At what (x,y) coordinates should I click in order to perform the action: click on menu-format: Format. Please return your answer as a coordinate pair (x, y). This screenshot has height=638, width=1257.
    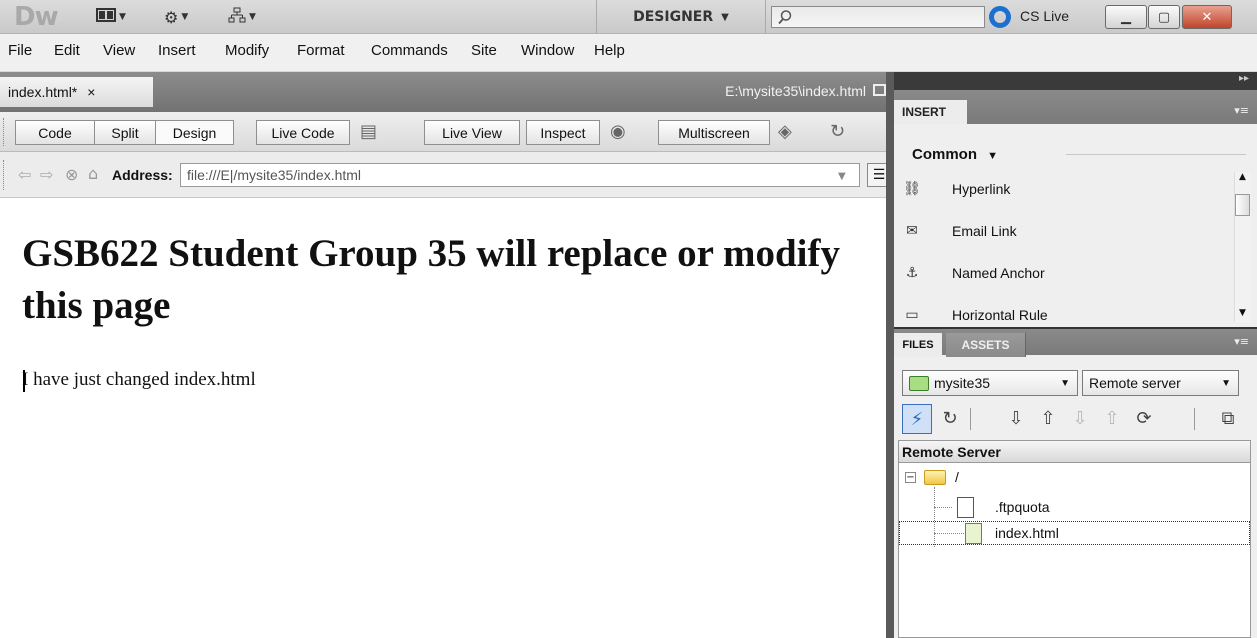
    Looking at the image, I should click on (321, 50).